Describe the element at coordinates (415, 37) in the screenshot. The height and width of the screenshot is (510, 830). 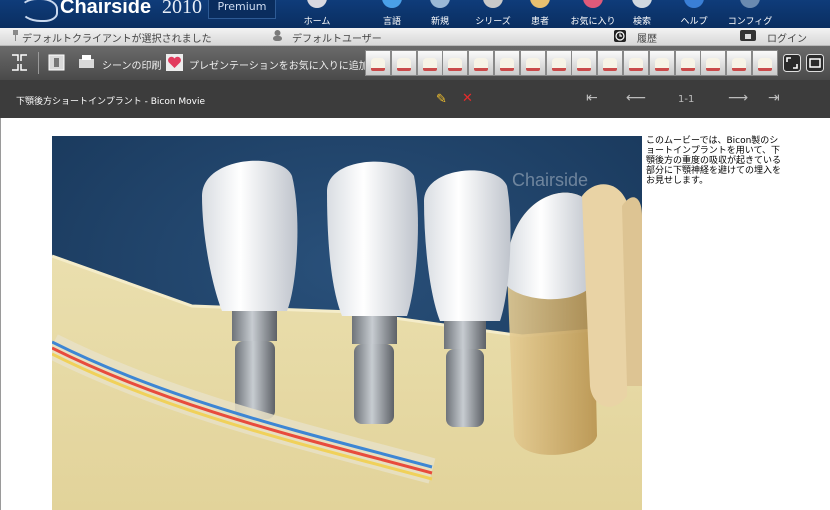
I see `user-status-bar: デフォルトクライアントが選択されました デフォルトユーザー 履歴 ログイン` at that location.